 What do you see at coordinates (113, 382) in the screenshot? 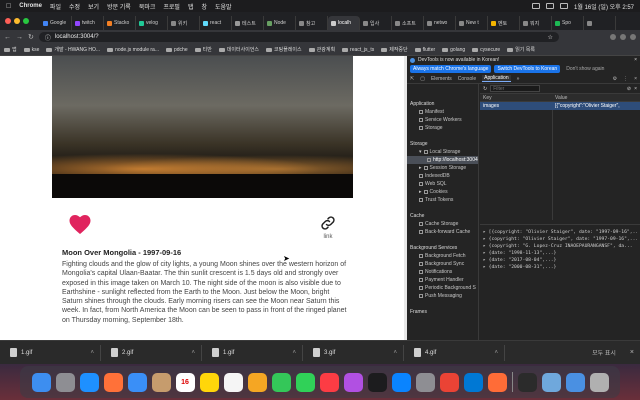
I see `dock-app-firefox-icon` at bounding box center [113, 382].